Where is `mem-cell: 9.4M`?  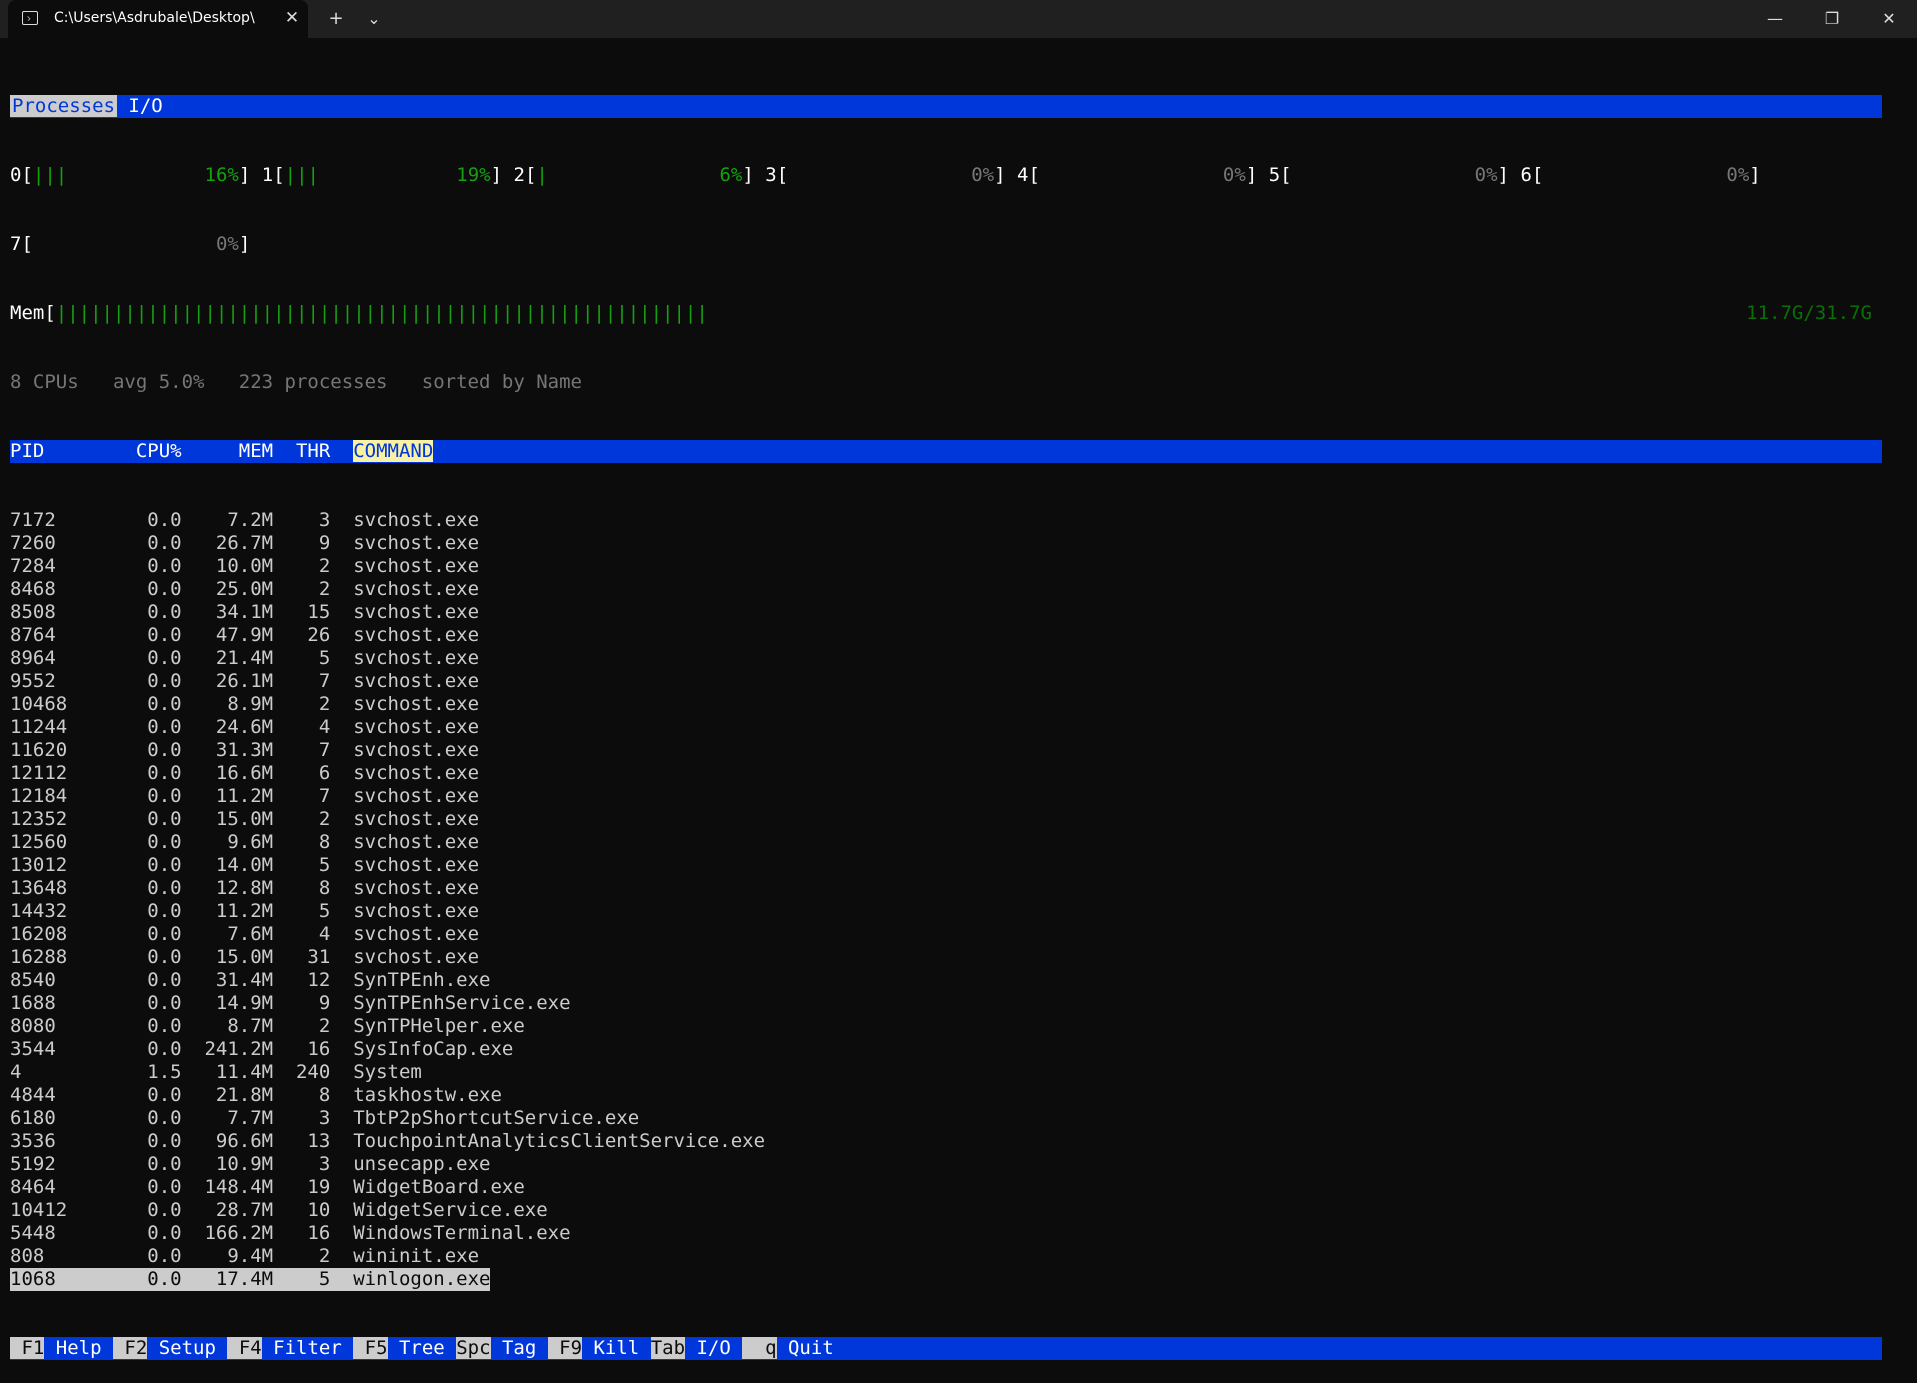 mem-cell: 9.4M is located at coordinates (227, 1256).